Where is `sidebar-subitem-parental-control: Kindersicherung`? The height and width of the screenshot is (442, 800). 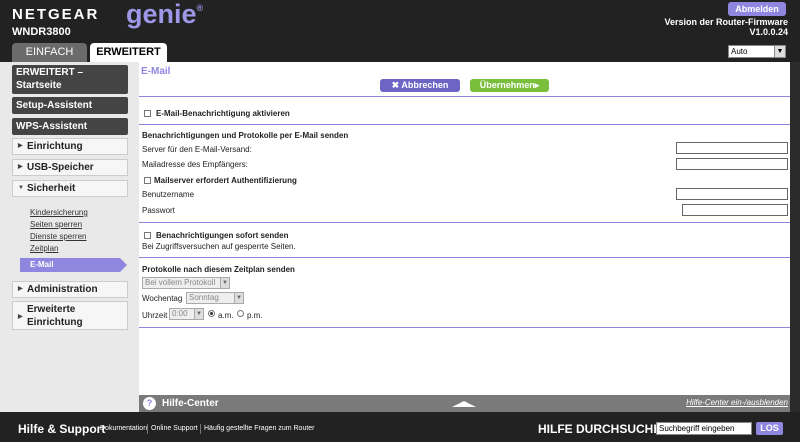
sidebar-subitem-parental-control: Kindersicherung is located at coordinates (59, 212).